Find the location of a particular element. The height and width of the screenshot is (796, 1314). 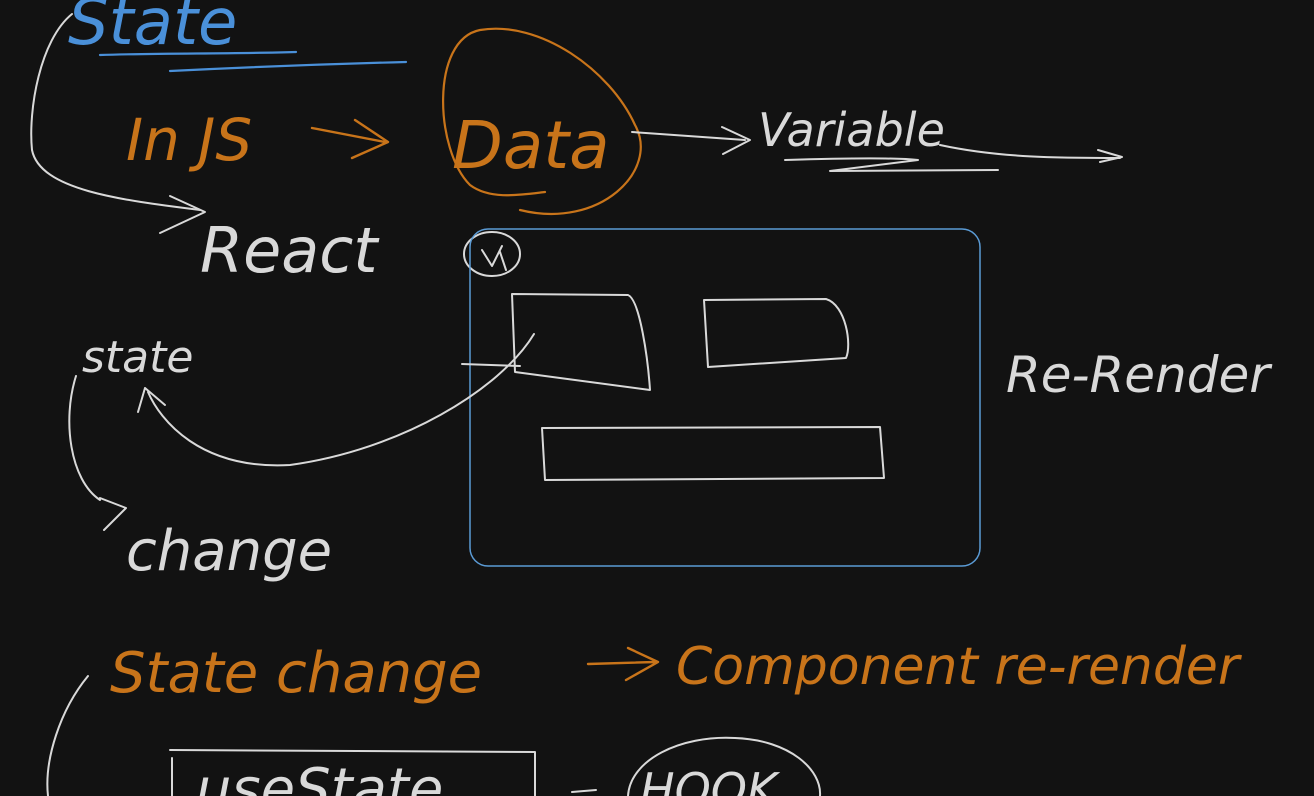

wireframe-bar is located at coordinates (713, 453).